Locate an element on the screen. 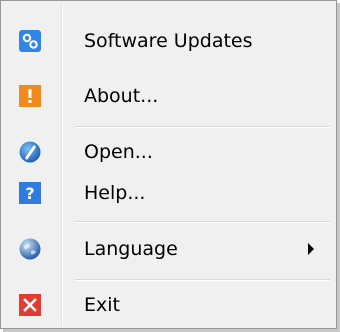  about-warning-icon is located at coordinates (30, 96).